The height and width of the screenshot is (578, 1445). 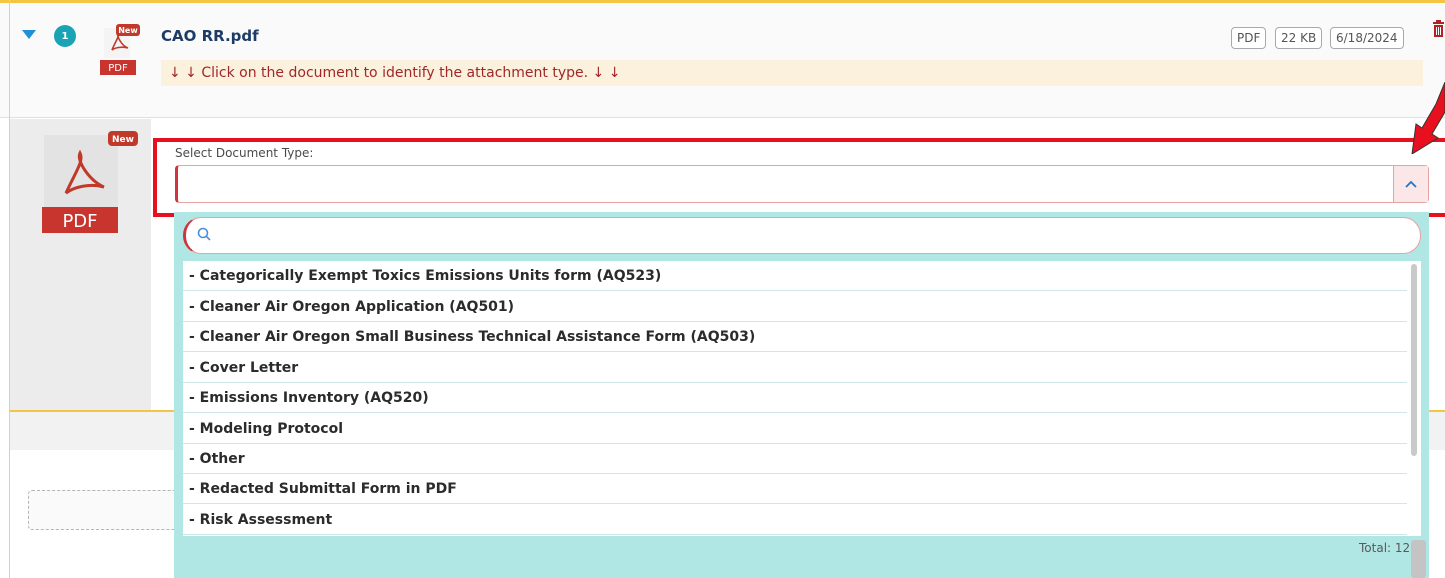 What do you see at coordinates (90, 182) in the screenshot?
I see `pdf-preview-icon: New PDF` at bounding box center [90, 182].